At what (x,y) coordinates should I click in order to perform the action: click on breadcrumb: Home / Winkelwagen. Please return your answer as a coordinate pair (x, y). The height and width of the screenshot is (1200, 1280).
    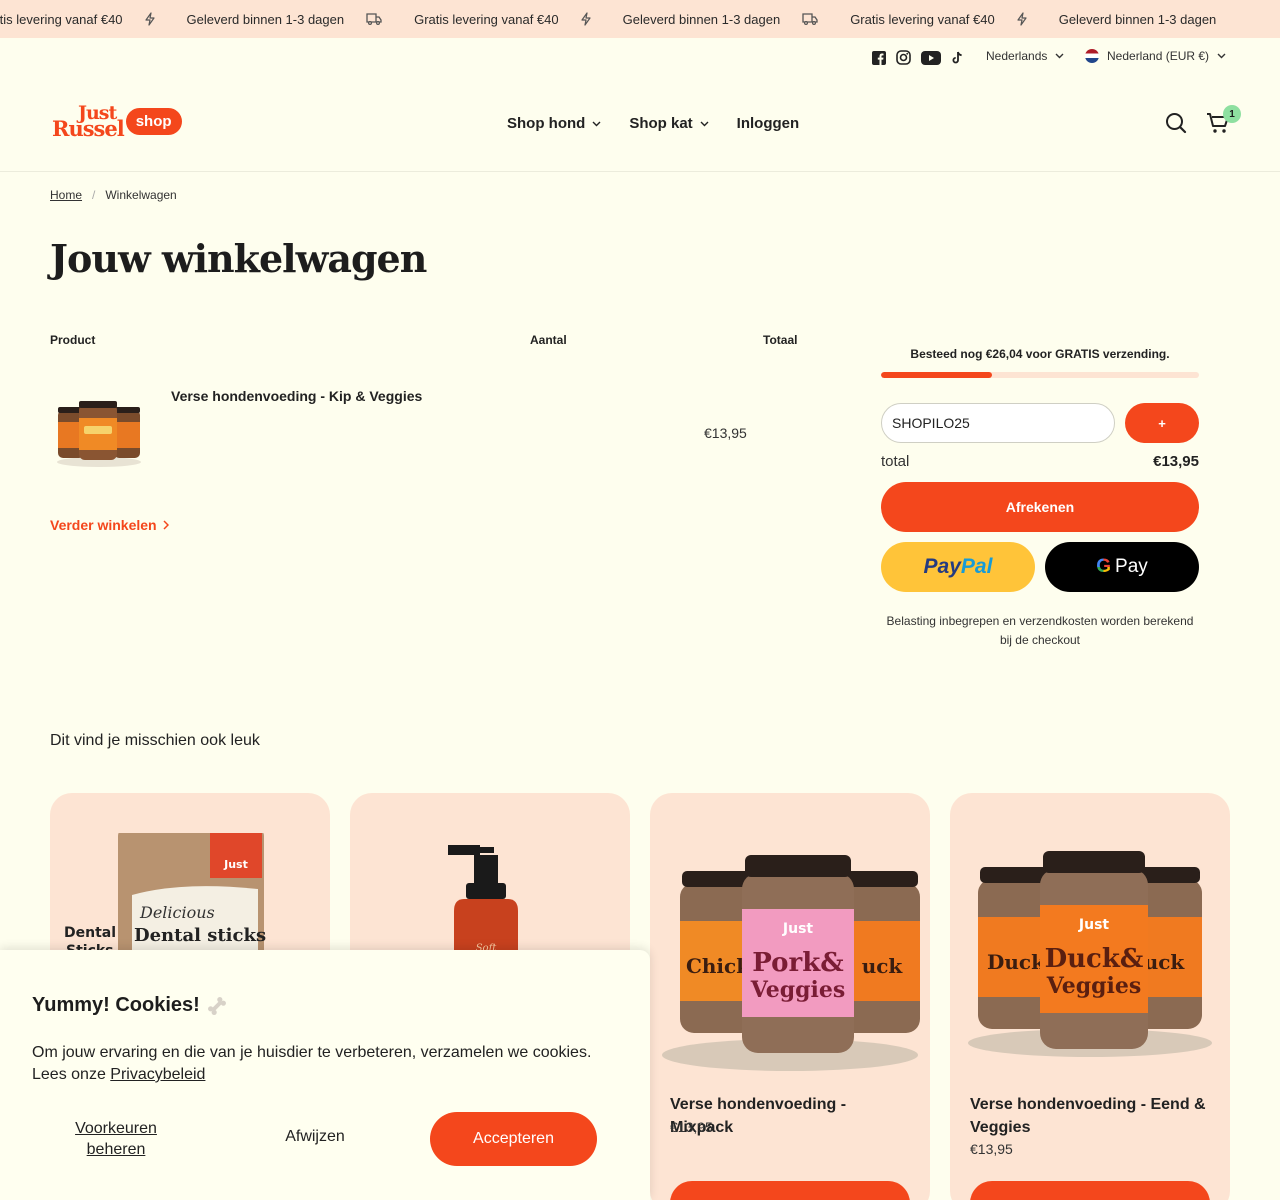
    Looking at the image, I should click on (113, 195).